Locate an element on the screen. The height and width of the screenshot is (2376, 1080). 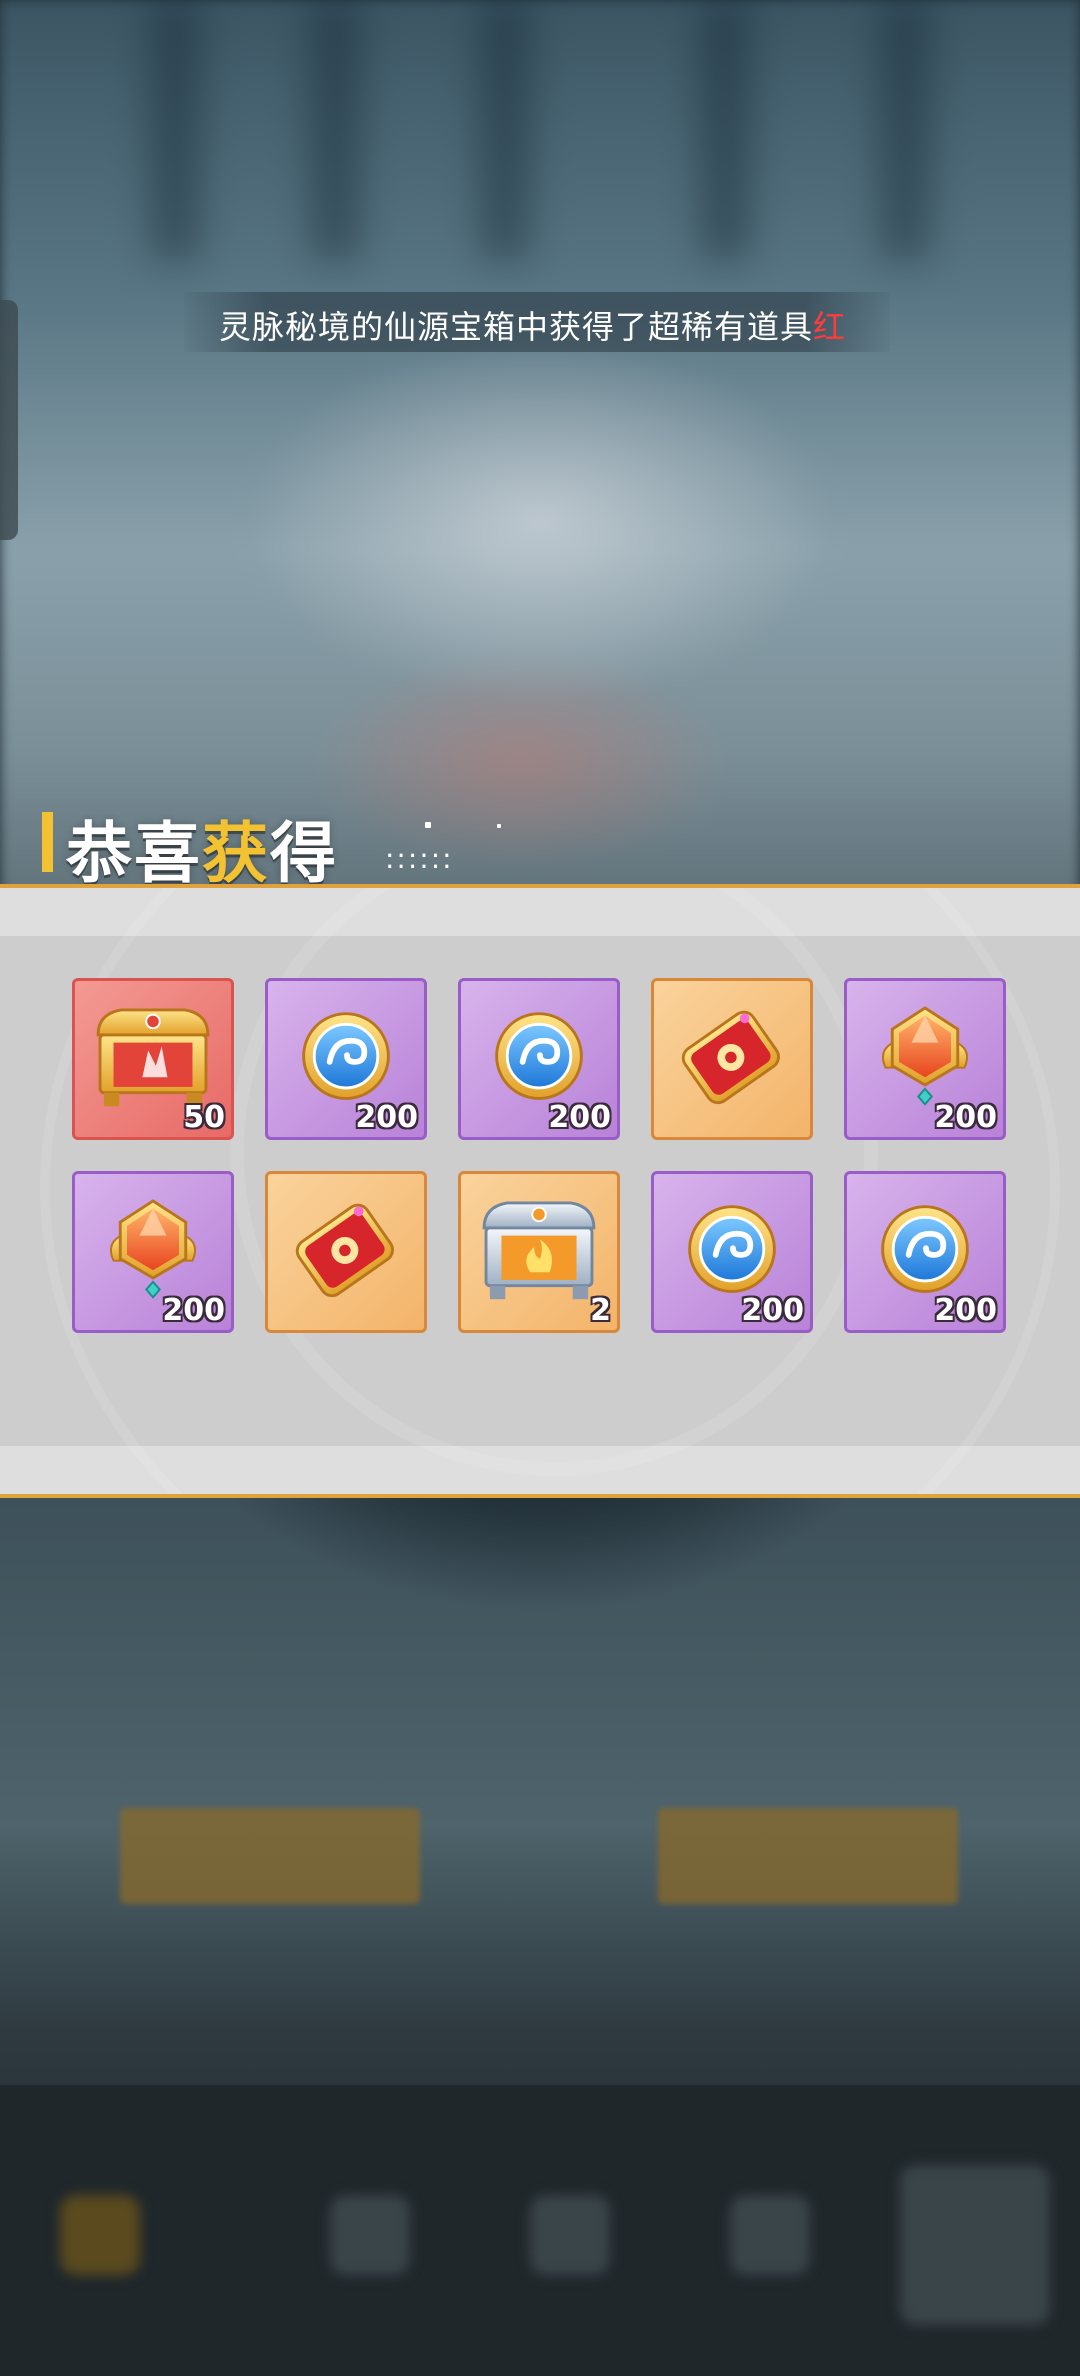
system-announcement-bar: 灵脉秘境的仙源宝箱中获得了超稀有道具红 is located at coordinates (537, 322).